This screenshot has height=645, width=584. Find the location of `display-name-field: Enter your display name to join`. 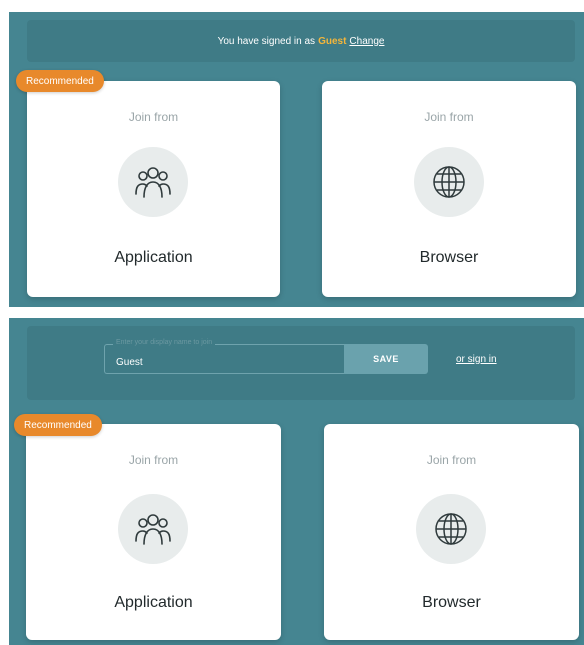

display-name-field: Enter your display name to join is located at coordinates (224, 356).